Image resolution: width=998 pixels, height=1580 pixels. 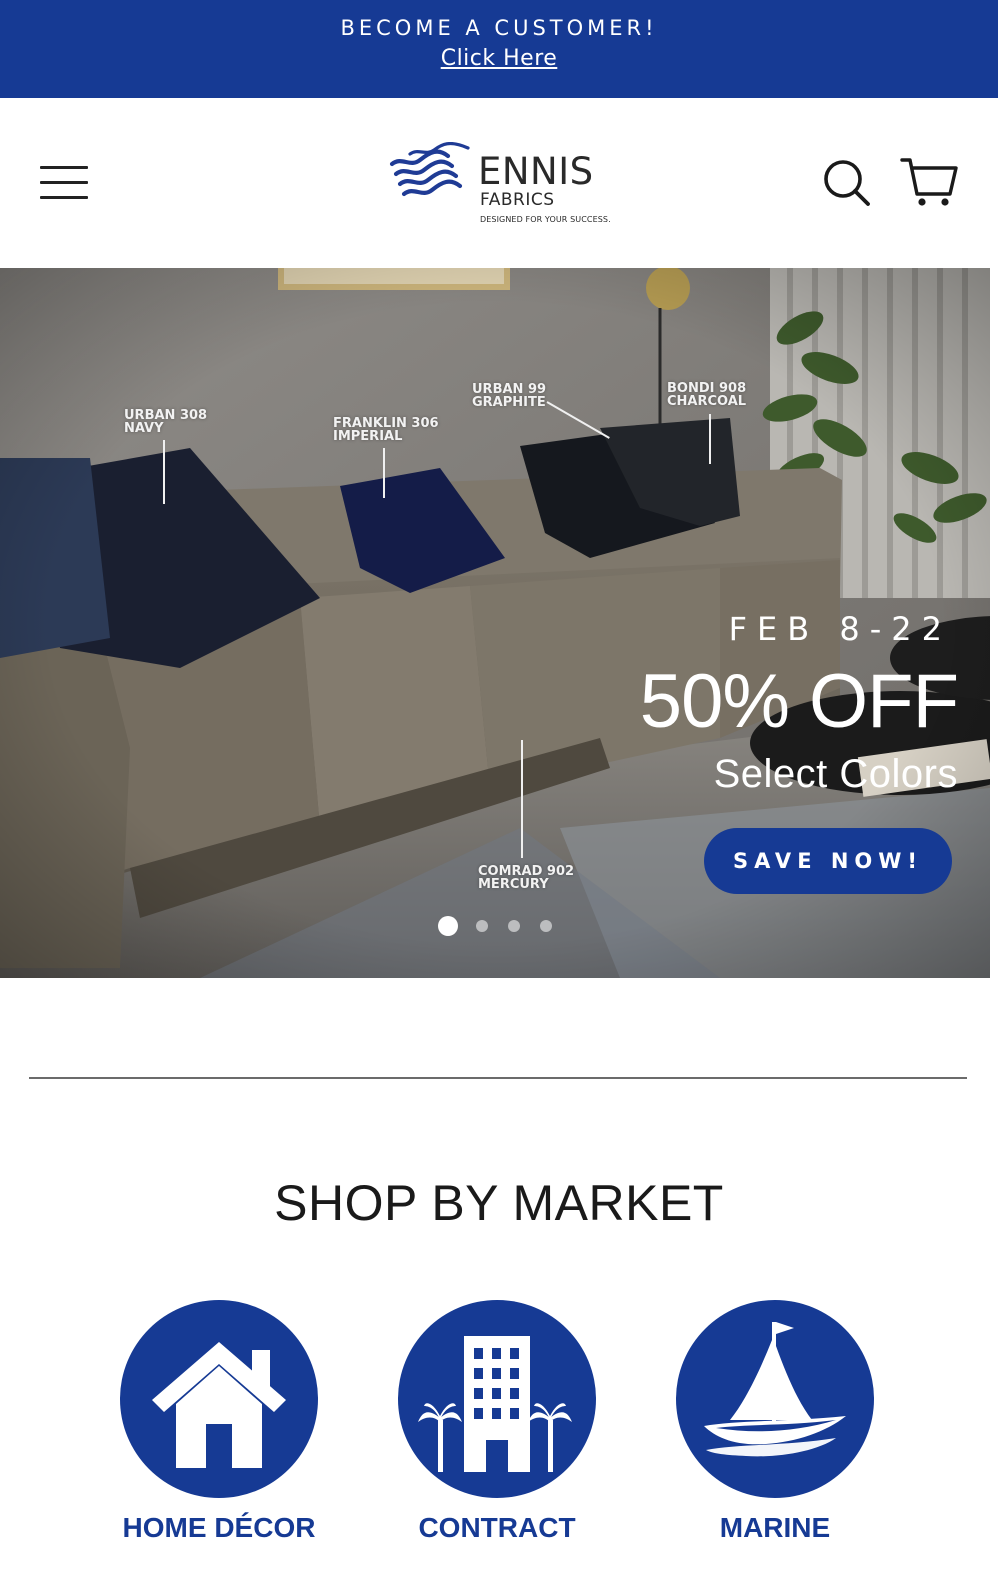 I want to click on ennis-fabrics-logo: ENNIS FABRICS DESIGNED FOR YOUR SUCCESS., so click(x=499, y=185).